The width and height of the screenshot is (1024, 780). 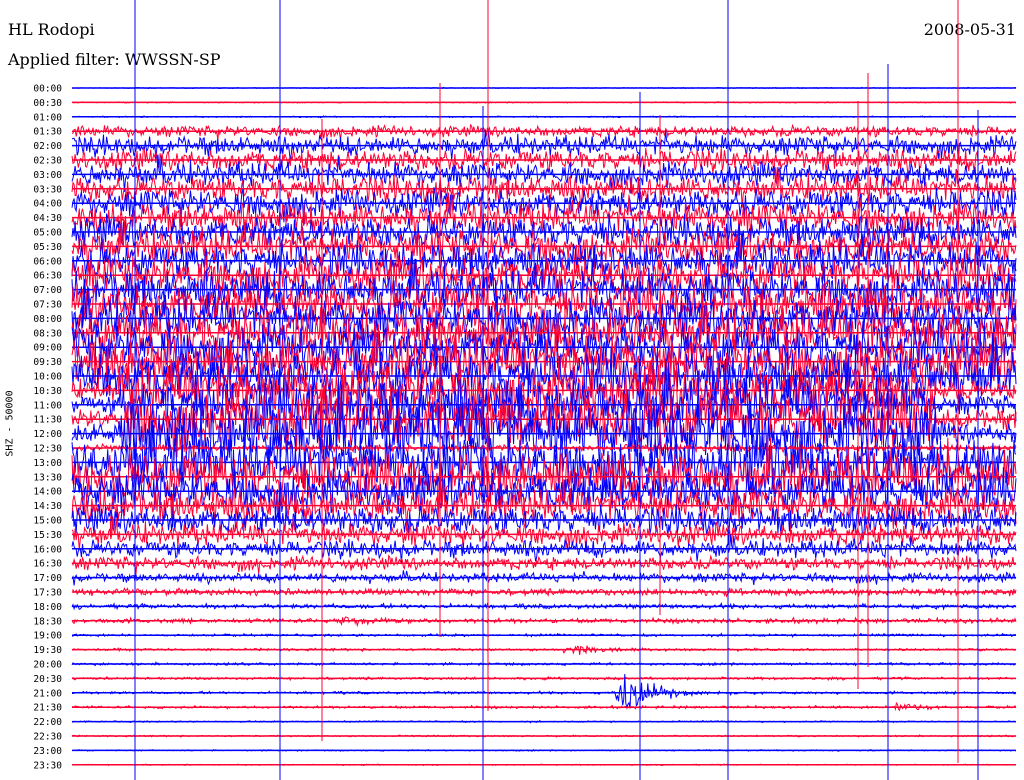 What do you see at coordinates (47, 477) in the screenshot?
I see `time-label: 13:30` at bounding box center [47, 477].